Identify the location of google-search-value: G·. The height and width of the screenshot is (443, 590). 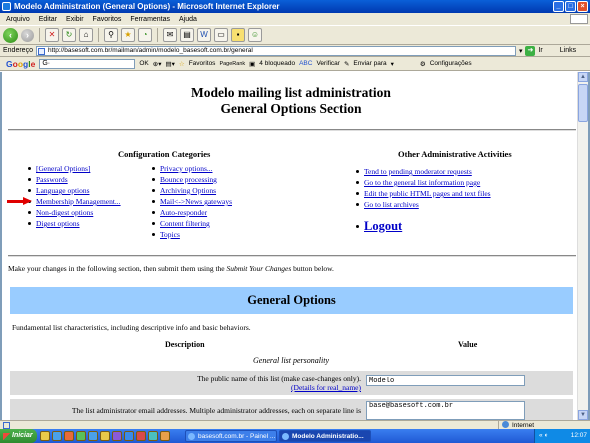
(46, 63).